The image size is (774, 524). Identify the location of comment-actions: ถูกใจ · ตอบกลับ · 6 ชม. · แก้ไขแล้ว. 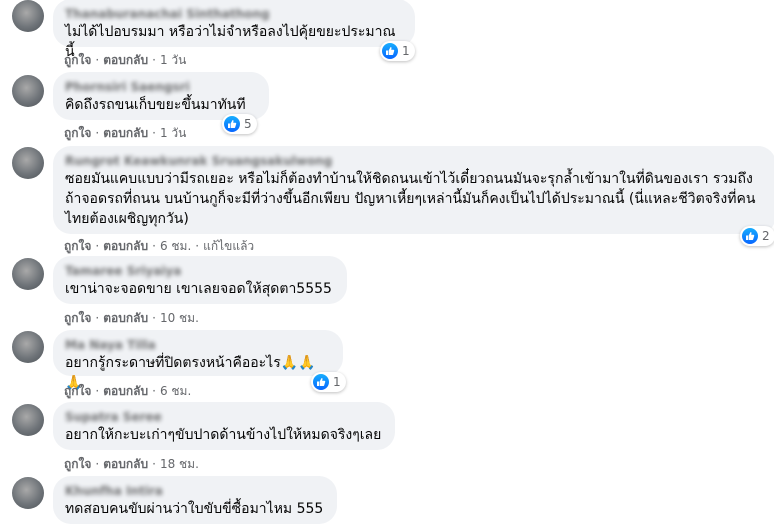
(159, 246).